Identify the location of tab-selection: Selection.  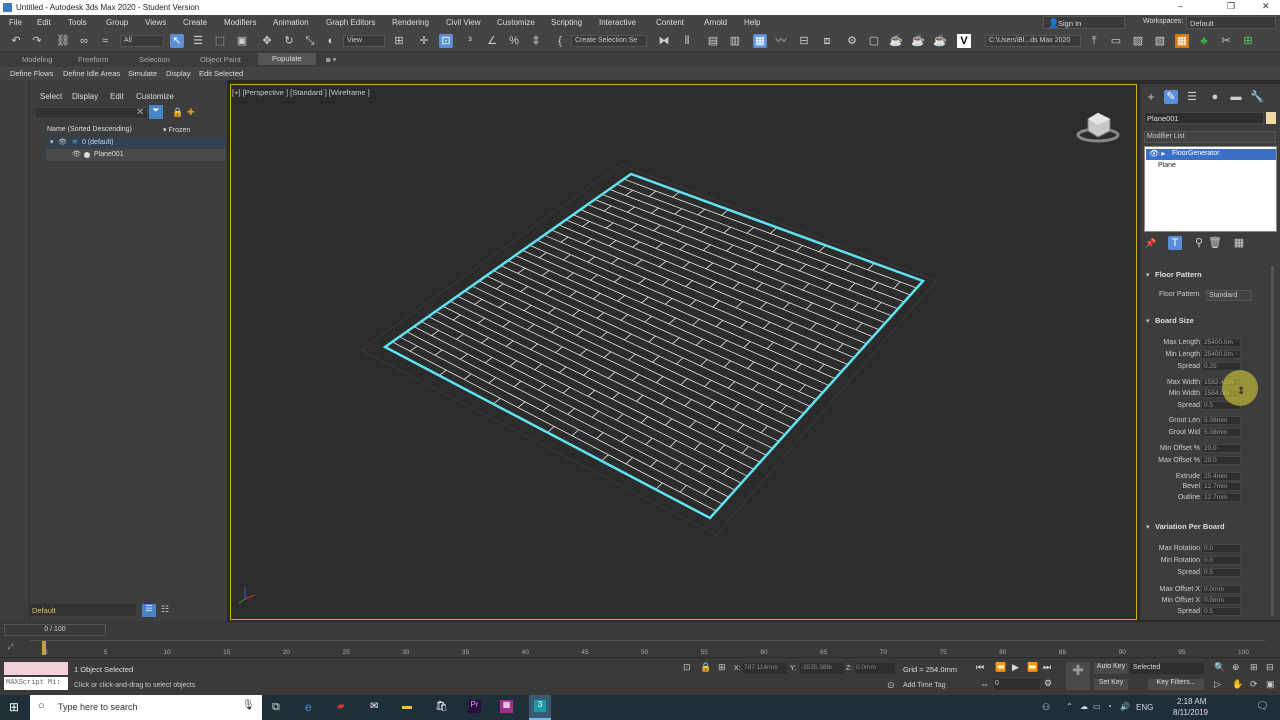
(154, 59).